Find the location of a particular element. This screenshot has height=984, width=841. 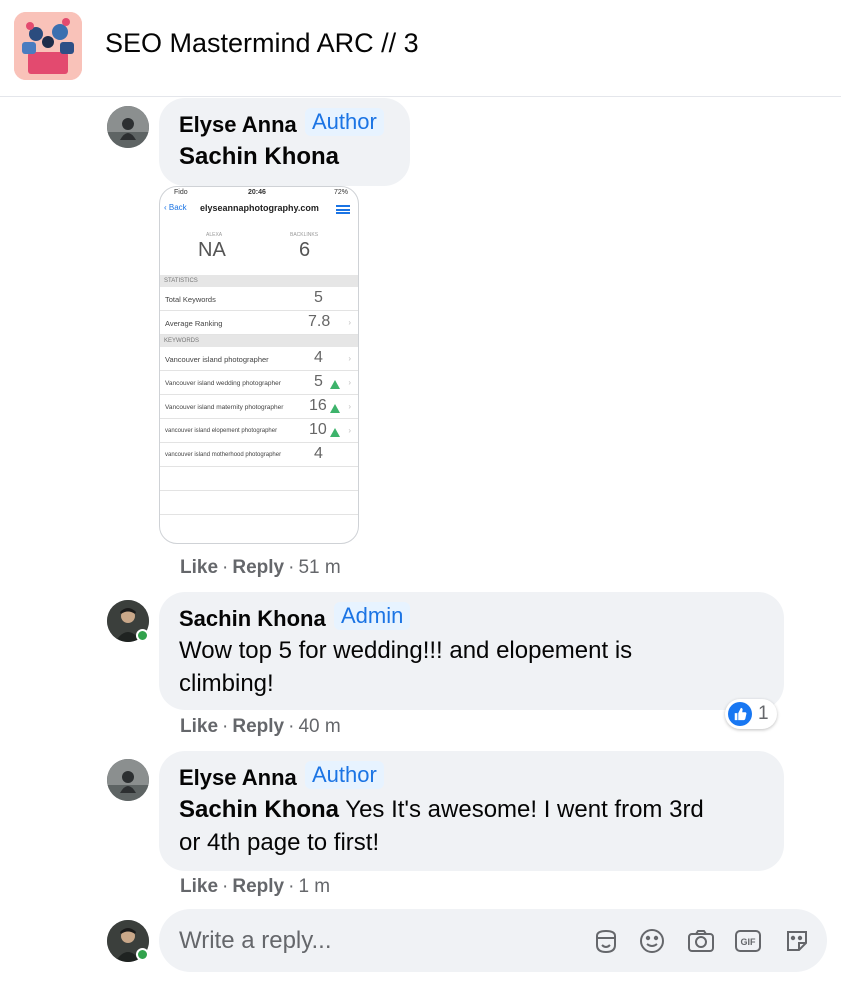

comment-actions-1: Like · Reply · 51 m is located at coordinates (260, 567).